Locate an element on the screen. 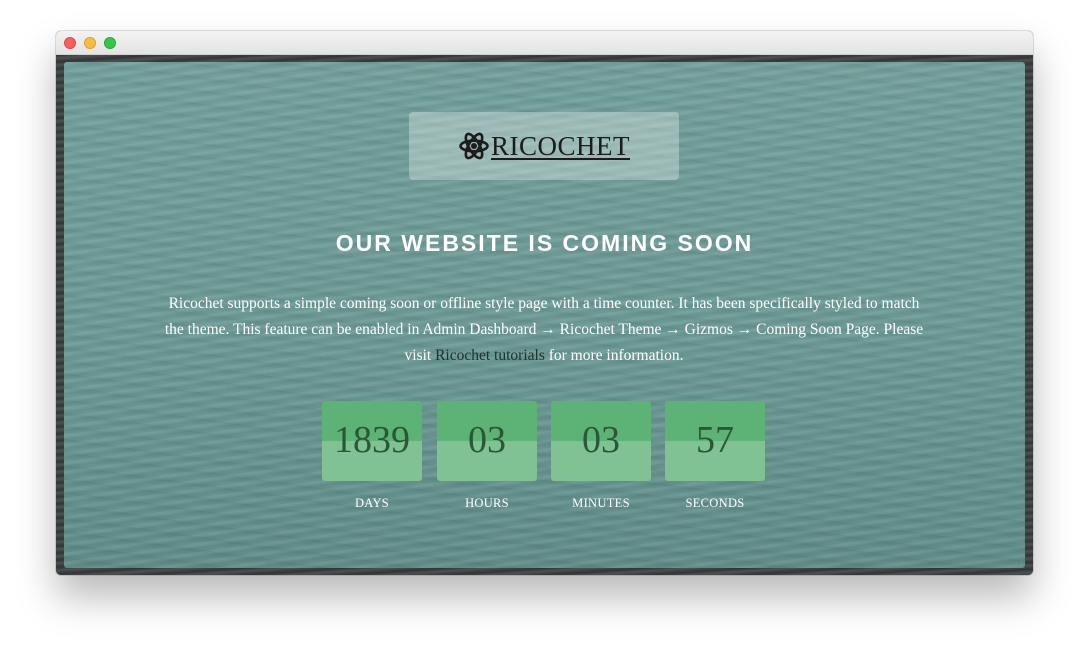  page-headline: OUR WEBSITE IS COMING SOON is located at coordinates (544, 243).